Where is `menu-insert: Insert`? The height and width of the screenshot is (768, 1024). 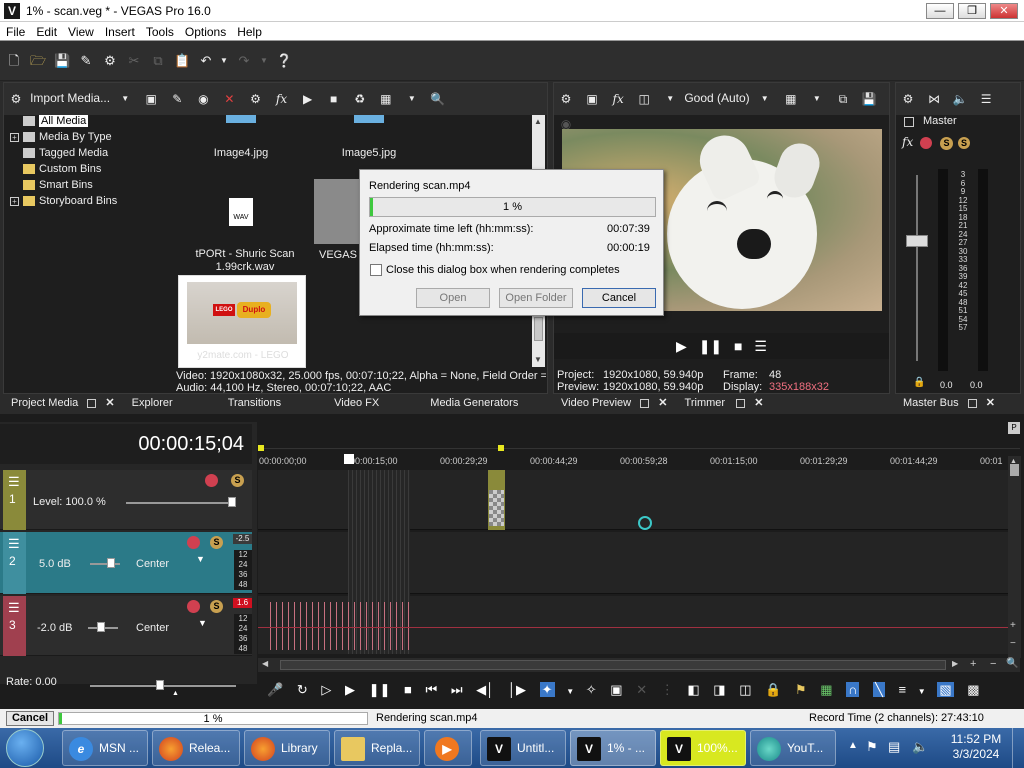
menu-insert: Insert is located at coordinates (119, 30).